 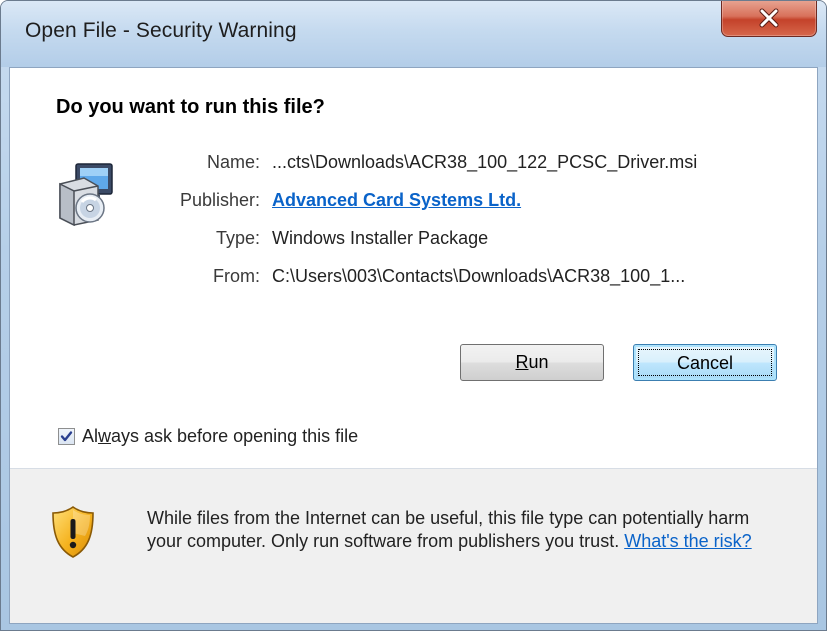 What do you see at coordinates (233, 162) in the screenshot?
I see `name-label: Name:` at bounding box center [233, 162].